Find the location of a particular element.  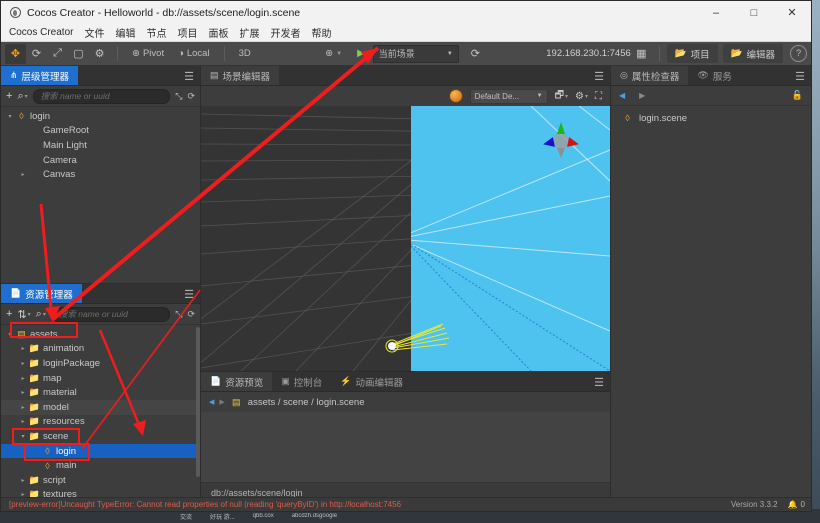

nav-forward-icon: ▶ is located at coordinates (221, 402).